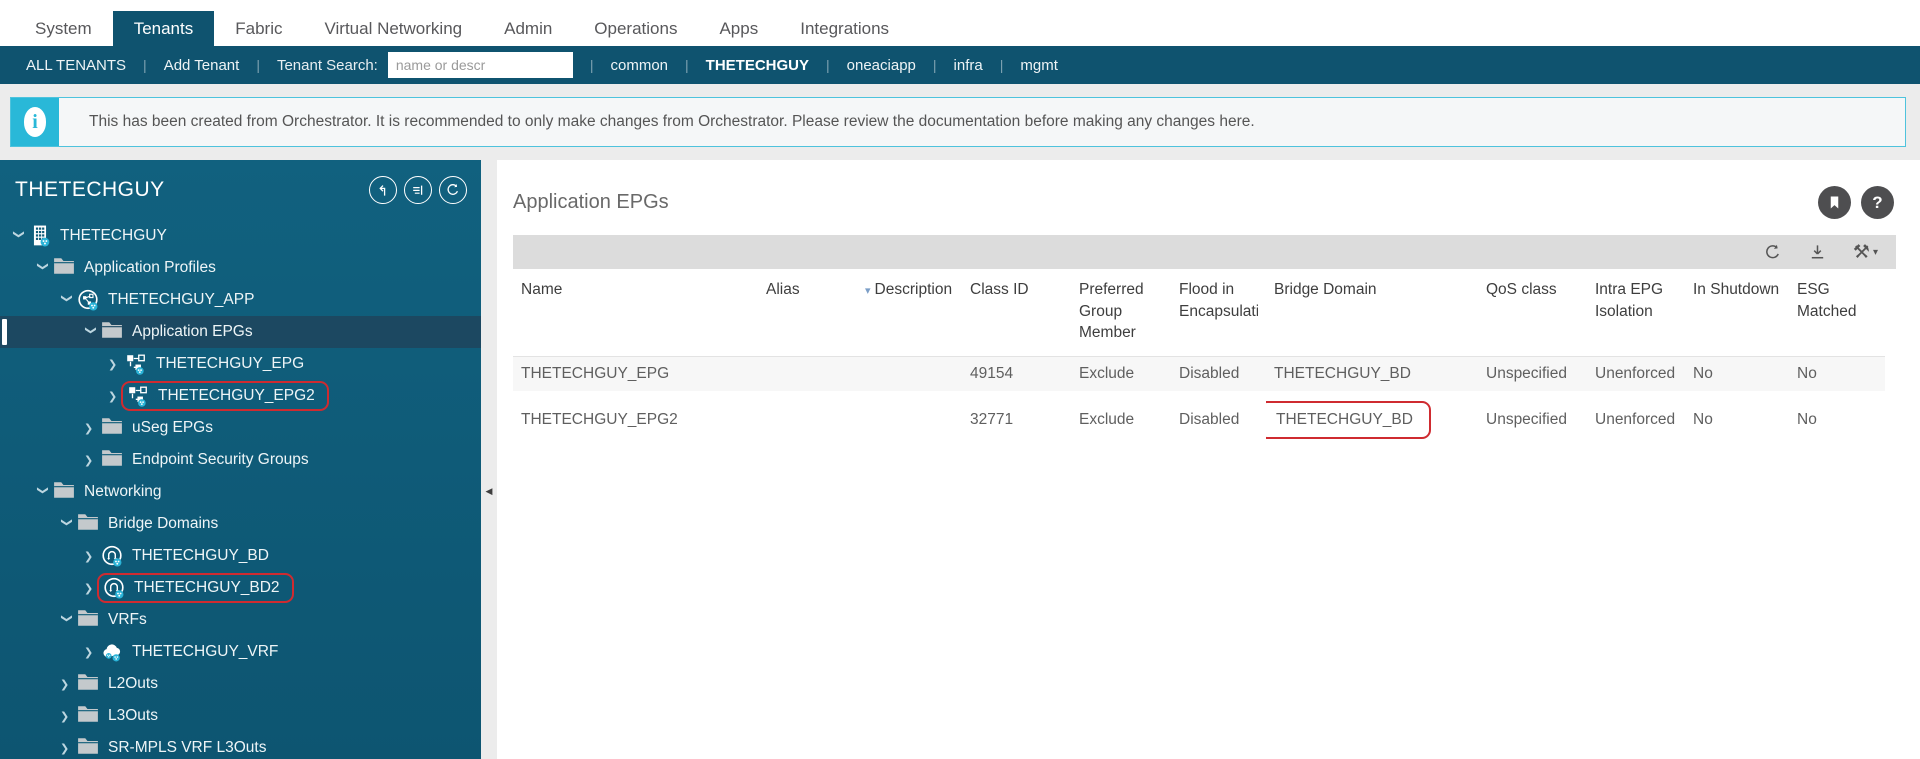 The height and width of the screenshot is (759, 1920). I want to click on tree-item-thetechguy-epg2: ❯ THETECHGUY_EPG2, so click(240, 396).